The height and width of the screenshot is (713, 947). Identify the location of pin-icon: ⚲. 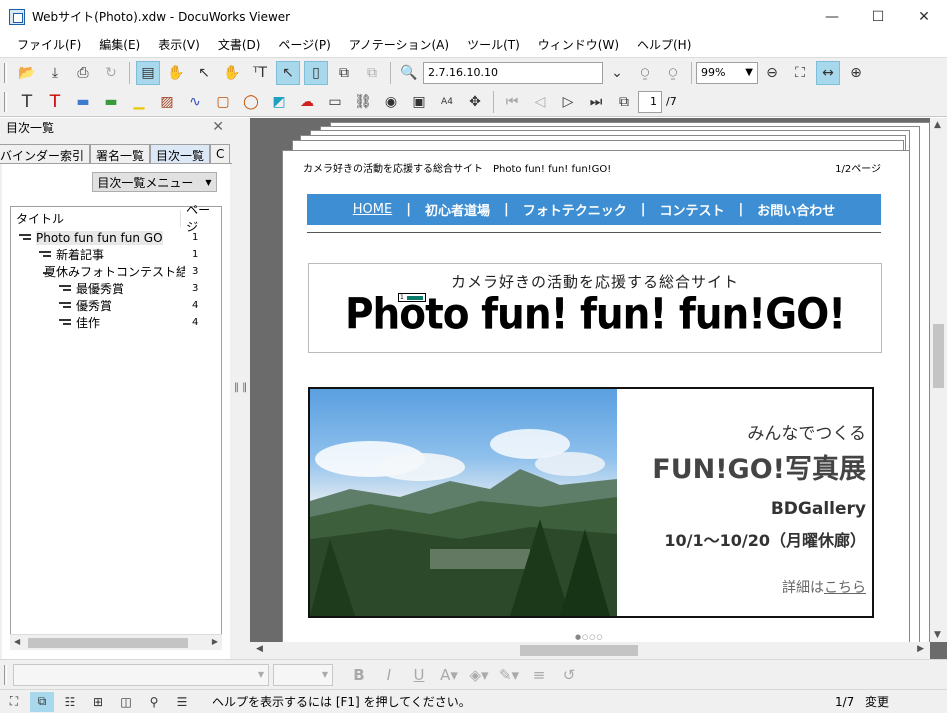
(154, 702).